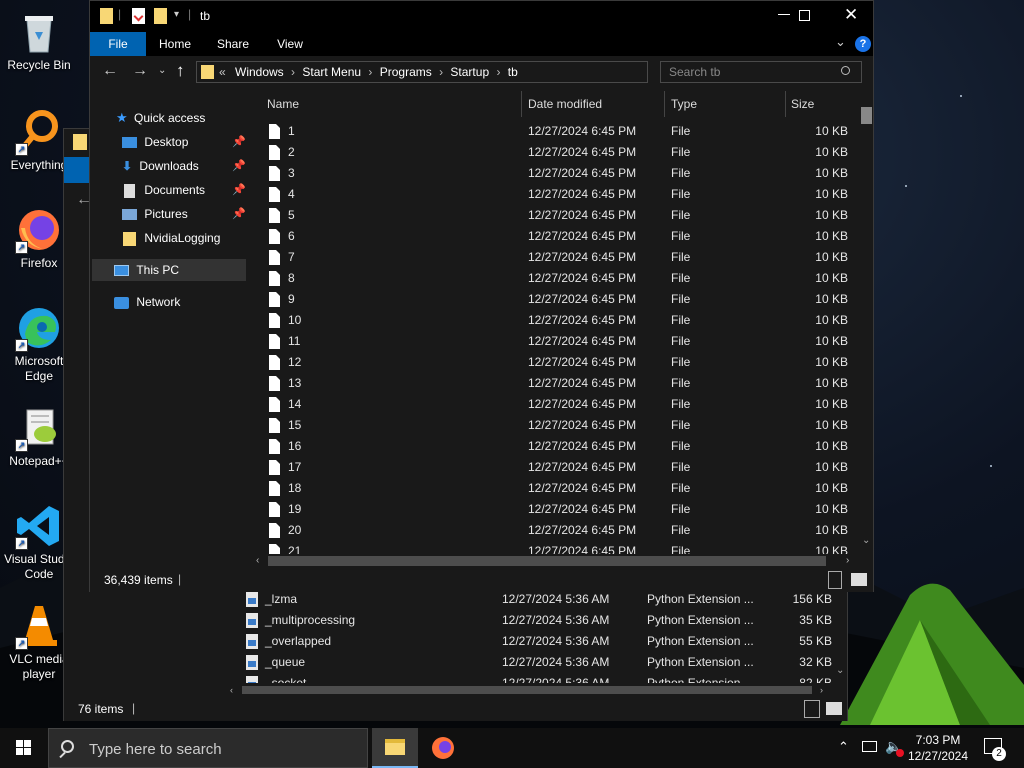 Image resolution: width=1024 pixels, height=768 pixels. What do you see at coordinates (555, 404) in the screenshot?
I see `table-row: 14 12/27/2024 6:45 PM File 10 KB` at bounding box center [555, 404].